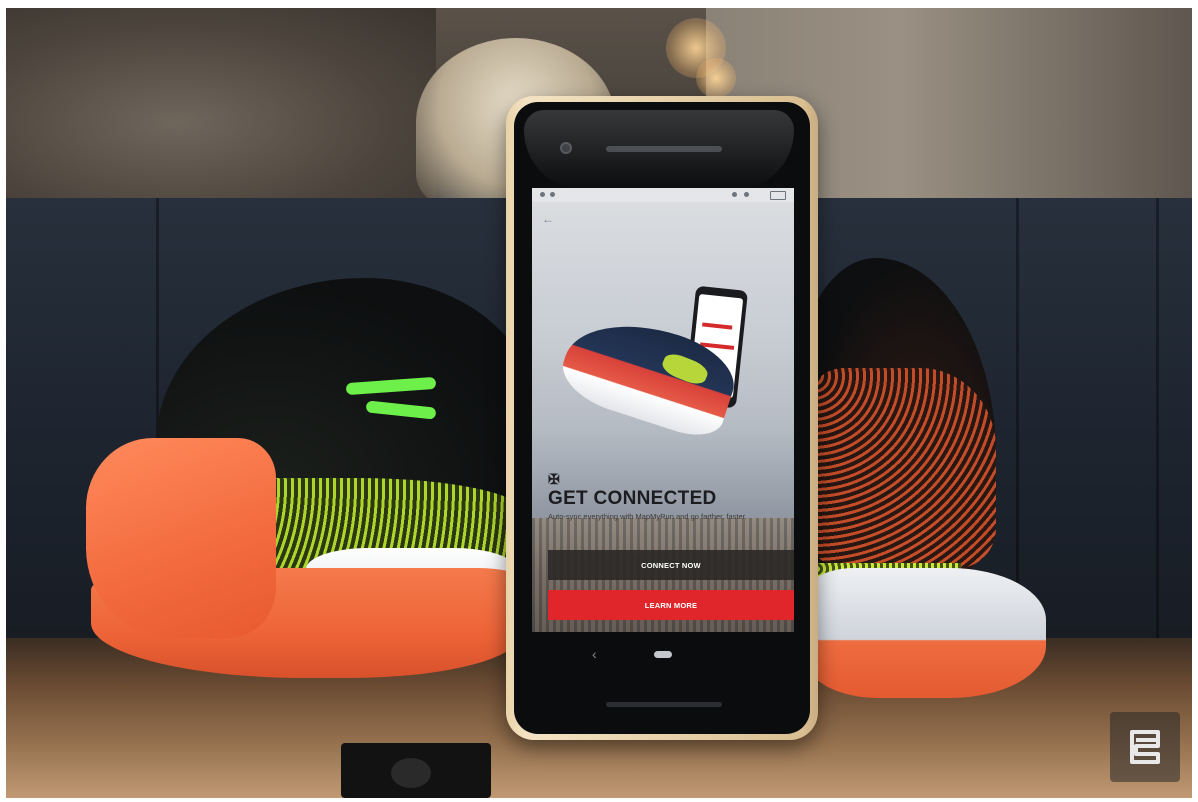  Describe the element at coordinates (717, 326) in the screenshot. I see `promo-chart-bar` at that location.